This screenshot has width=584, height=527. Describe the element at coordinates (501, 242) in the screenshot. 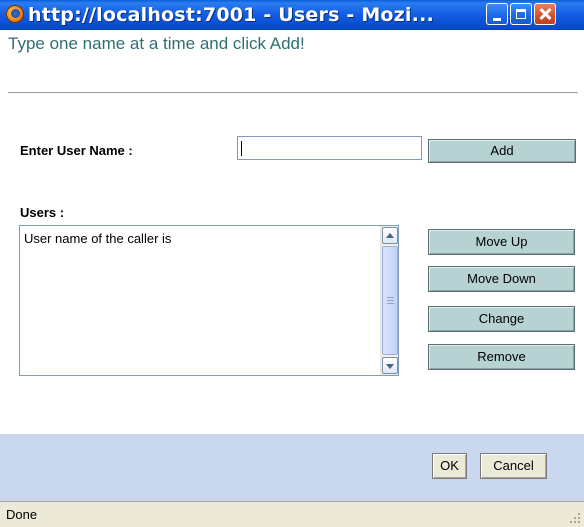

I see `move-up-button: Move Up` at that location.